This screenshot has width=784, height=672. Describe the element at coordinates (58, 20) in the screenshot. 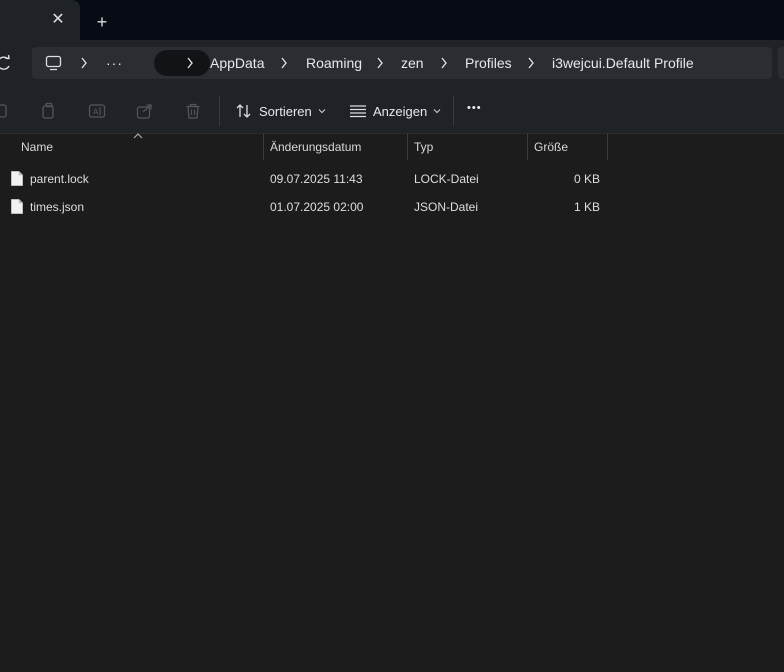

I see `close-tab-icon: ✕` at that location.